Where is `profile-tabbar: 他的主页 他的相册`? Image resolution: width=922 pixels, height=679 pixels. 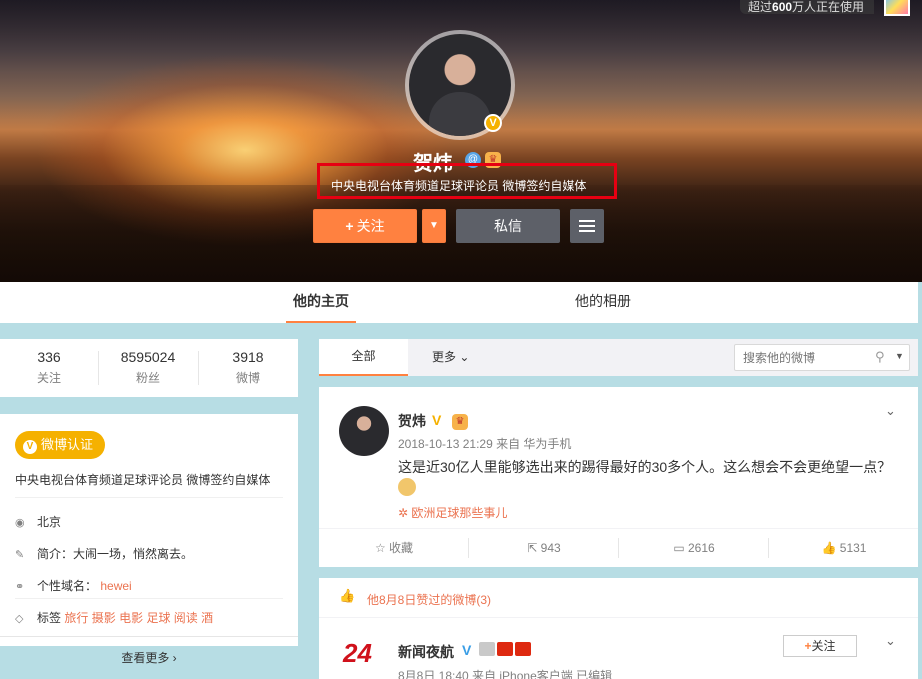
profile-tabbar: 他的主页 他的相册 is located at coordinates (459, 302).